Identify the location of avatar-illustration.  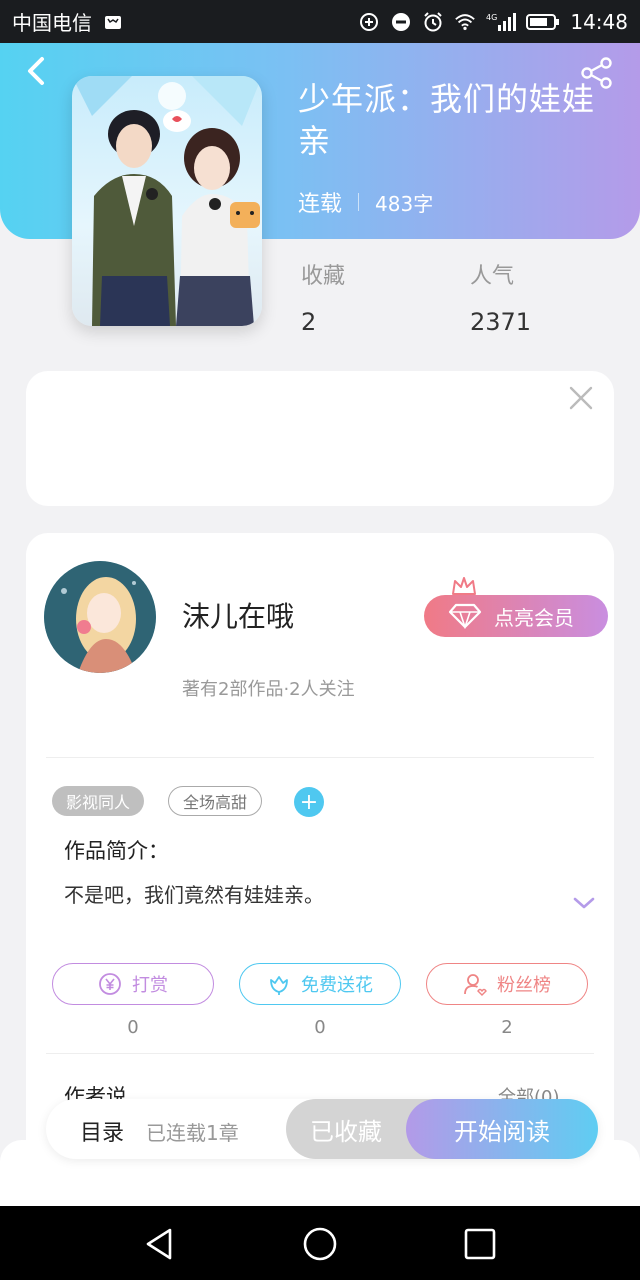
(100, 617).